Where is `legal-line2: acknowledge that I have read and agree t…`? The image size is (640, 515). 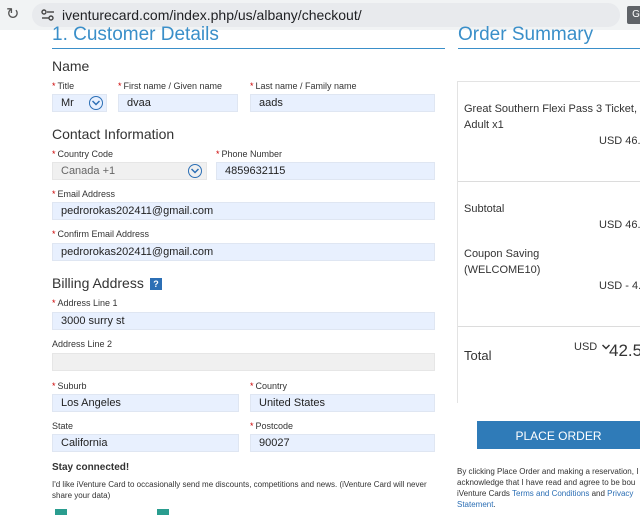
legal-line2: acknowledge that I have read and agree t… is located at coordinates (546, 482).